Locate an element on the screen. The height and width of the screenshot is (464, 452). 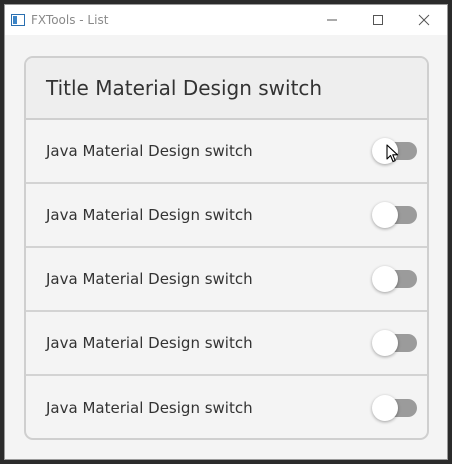
window-title: FXTools - List is located at coordinates (70, 20).